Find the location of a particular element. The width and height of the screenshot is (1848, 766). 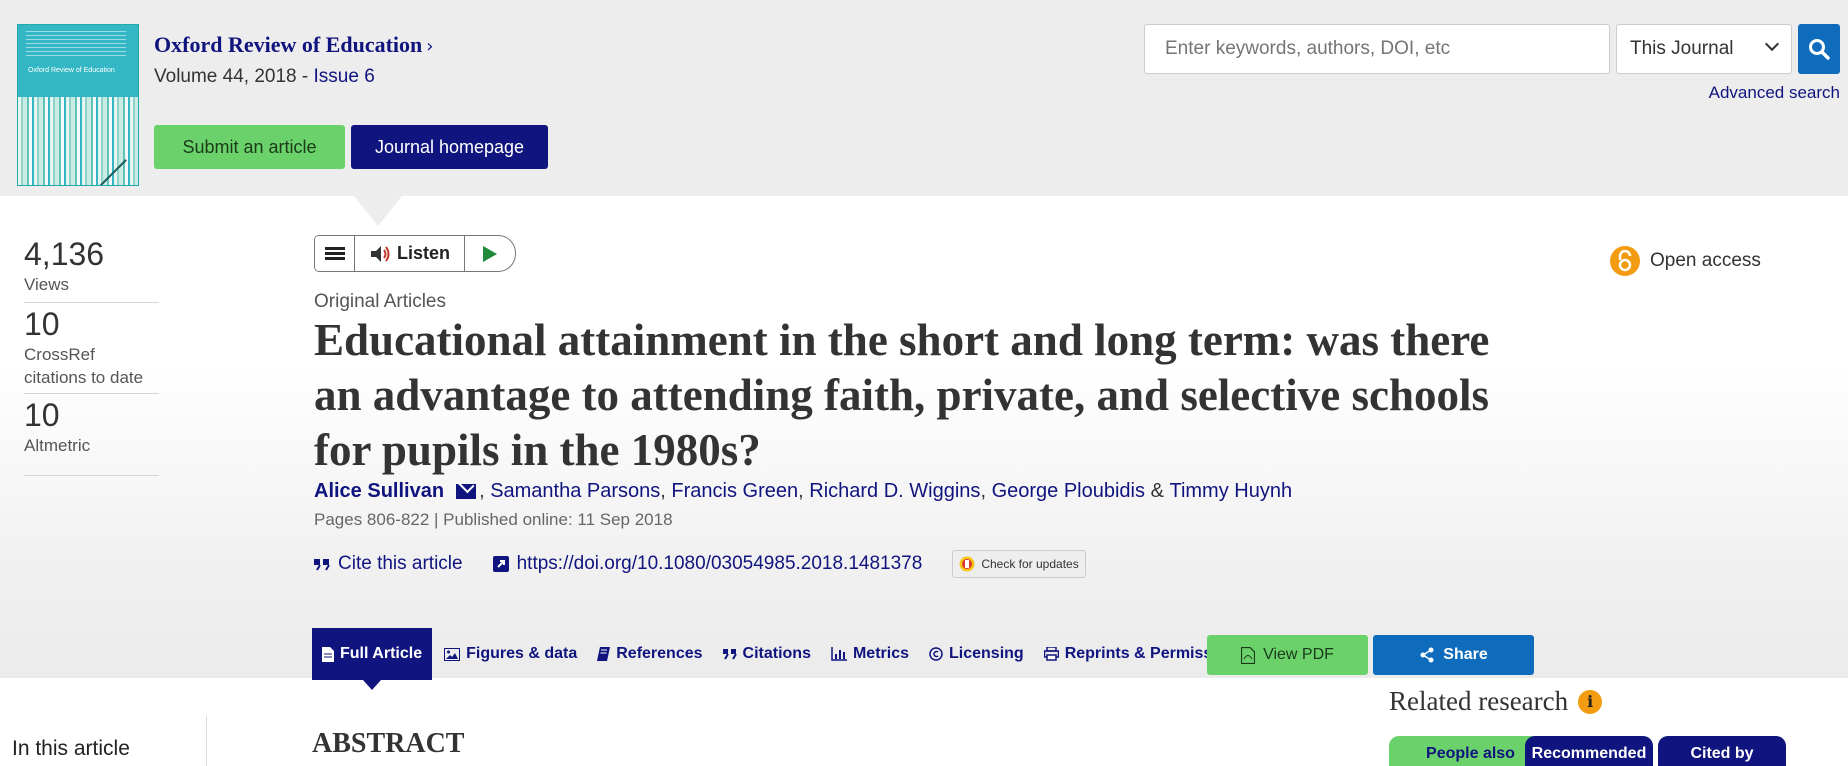

open-access-label: Open access is located at coordinates (1705, 260).